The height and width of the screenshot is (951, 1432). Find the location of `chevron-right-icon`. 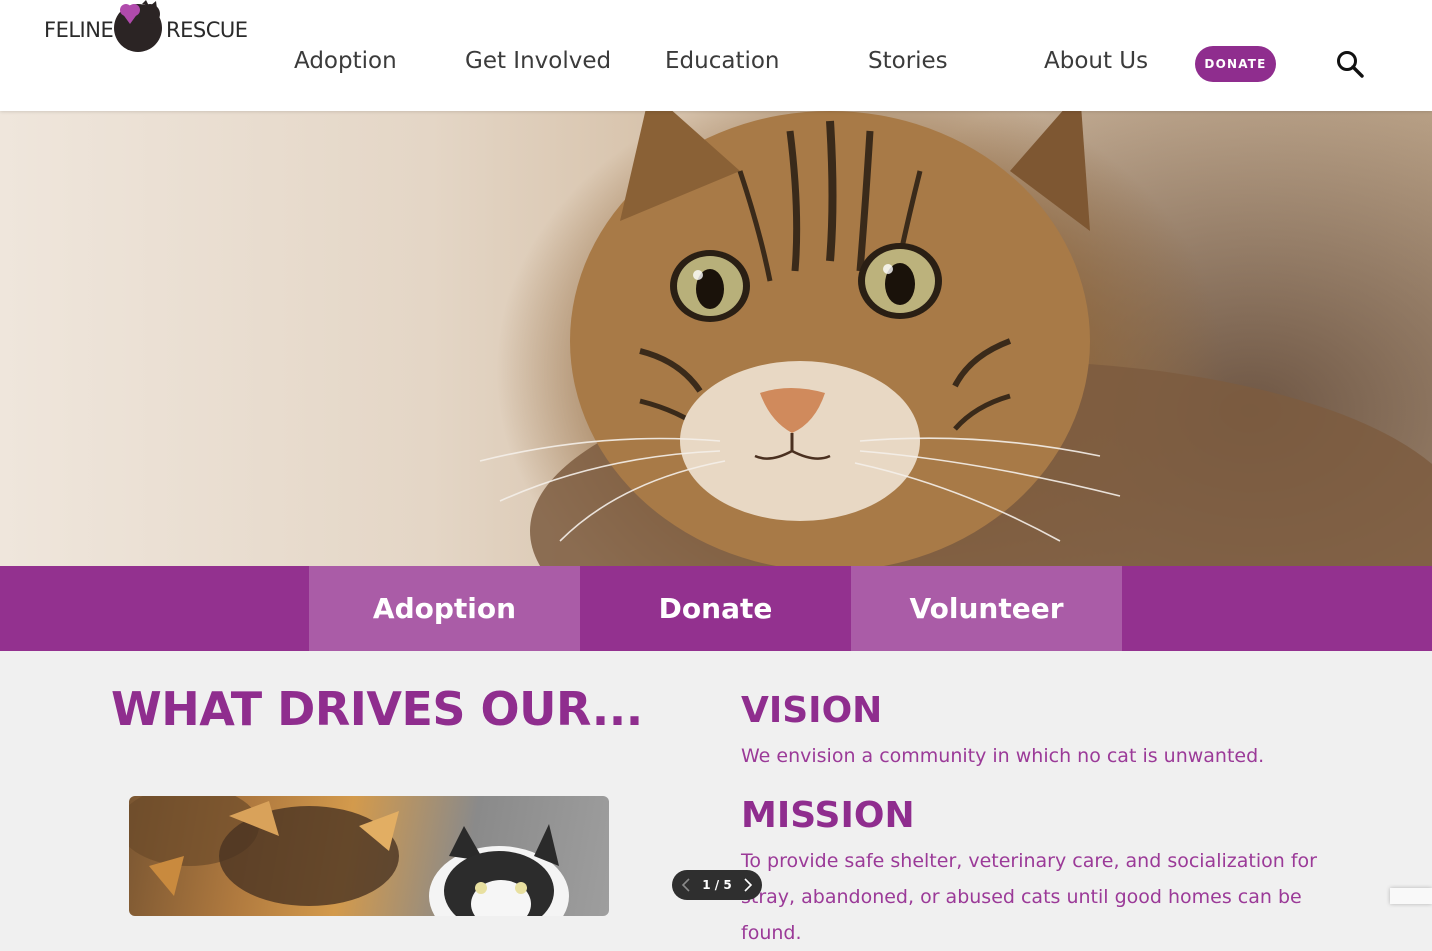

chevron-right-icon is located at coordinates (748, 885).